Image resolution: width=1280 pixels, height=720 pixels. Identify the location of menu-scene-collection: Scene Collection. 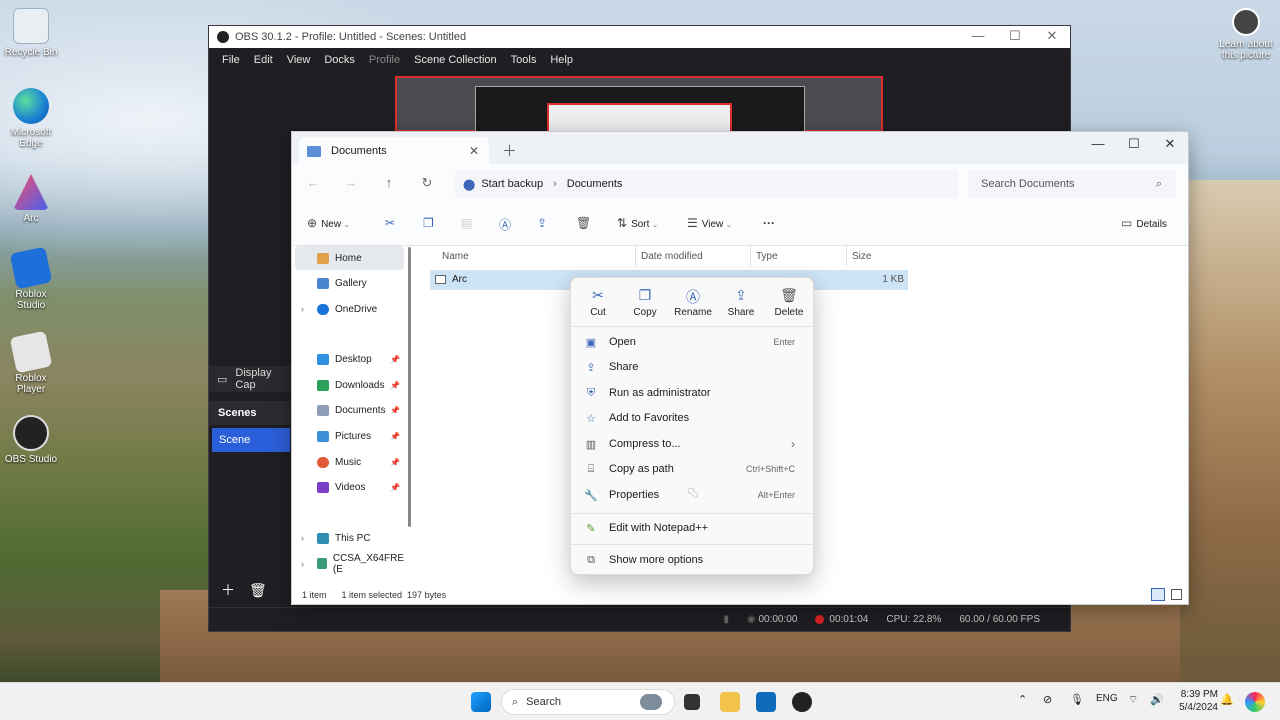
(455, 60).